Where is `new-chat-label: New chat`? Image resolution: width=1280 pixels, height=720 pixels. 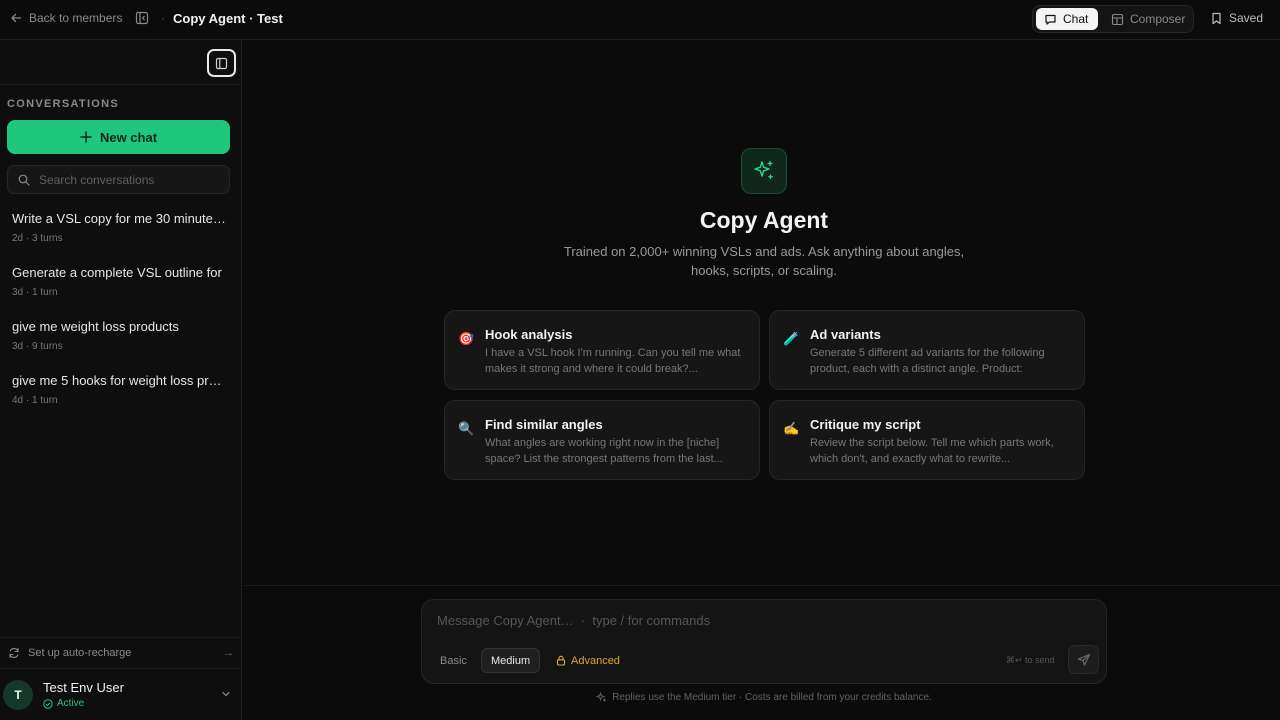 new-chat-label: New chat is located at coordinates (128, 137).